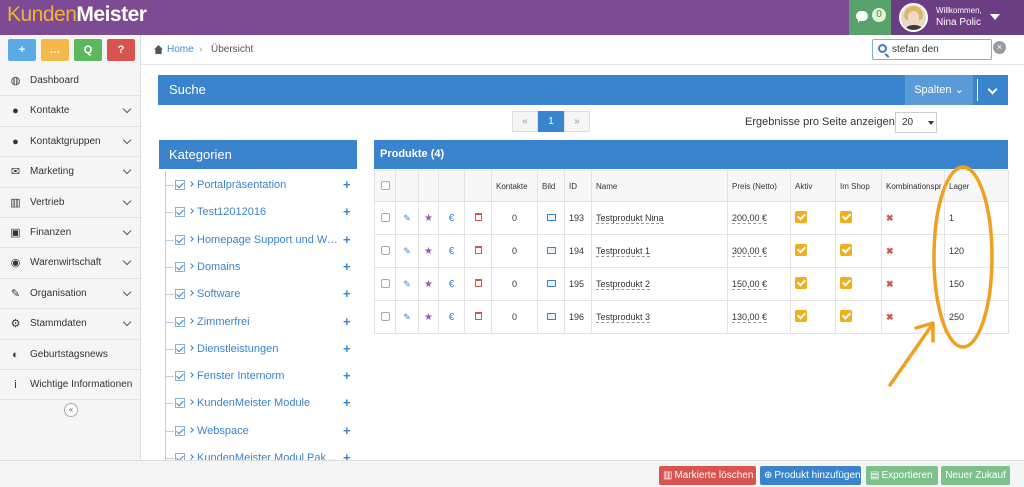  What do you see at coordinates (258, 211) in the screenshot?
I see `category-item: Test12012016 +` at bounding box center [258, 211].